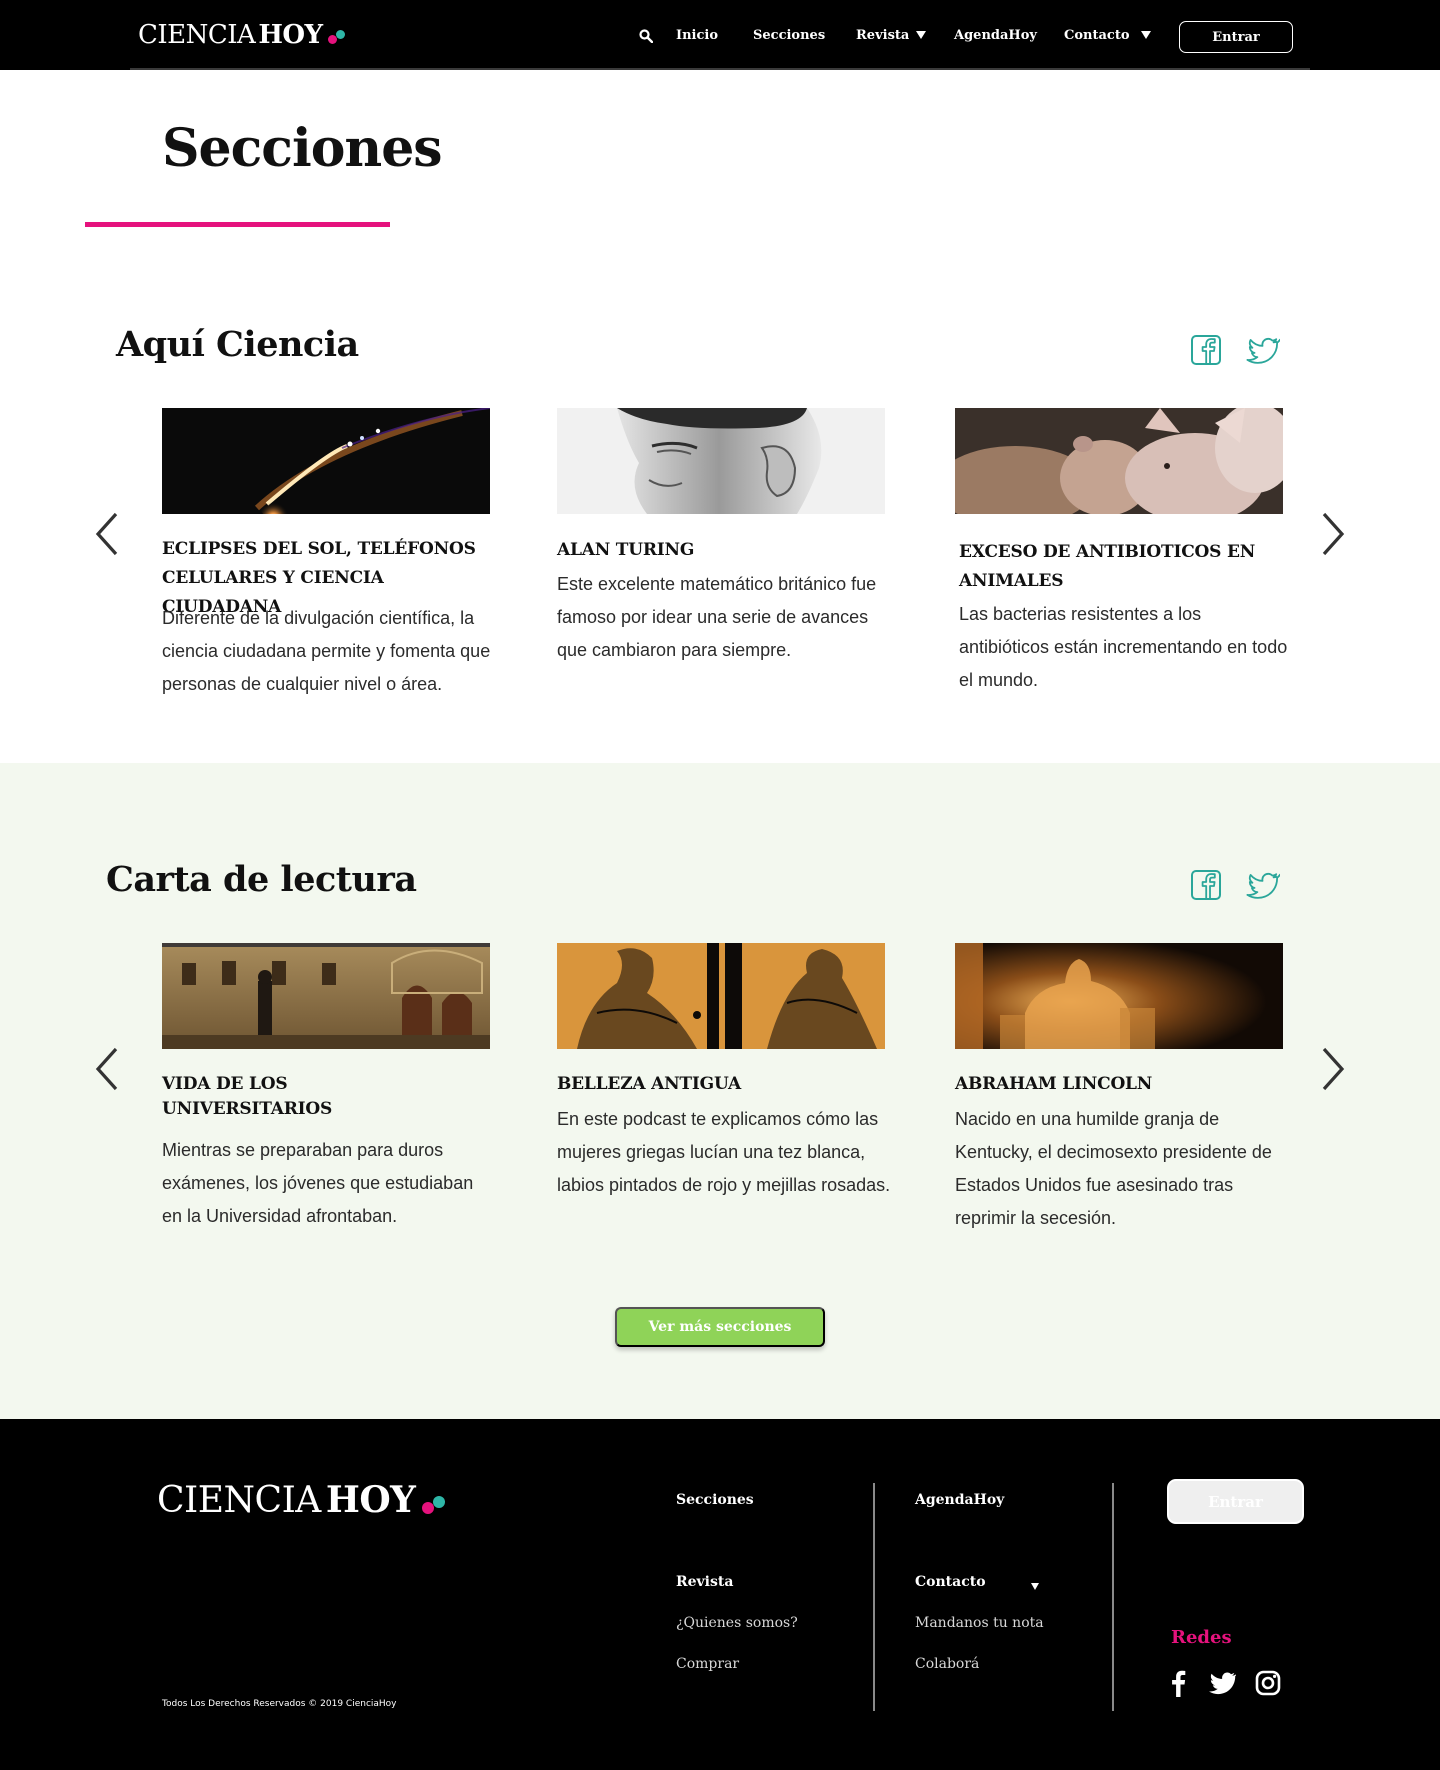  I want to click on instagram-icon, so click(1268, 1683).